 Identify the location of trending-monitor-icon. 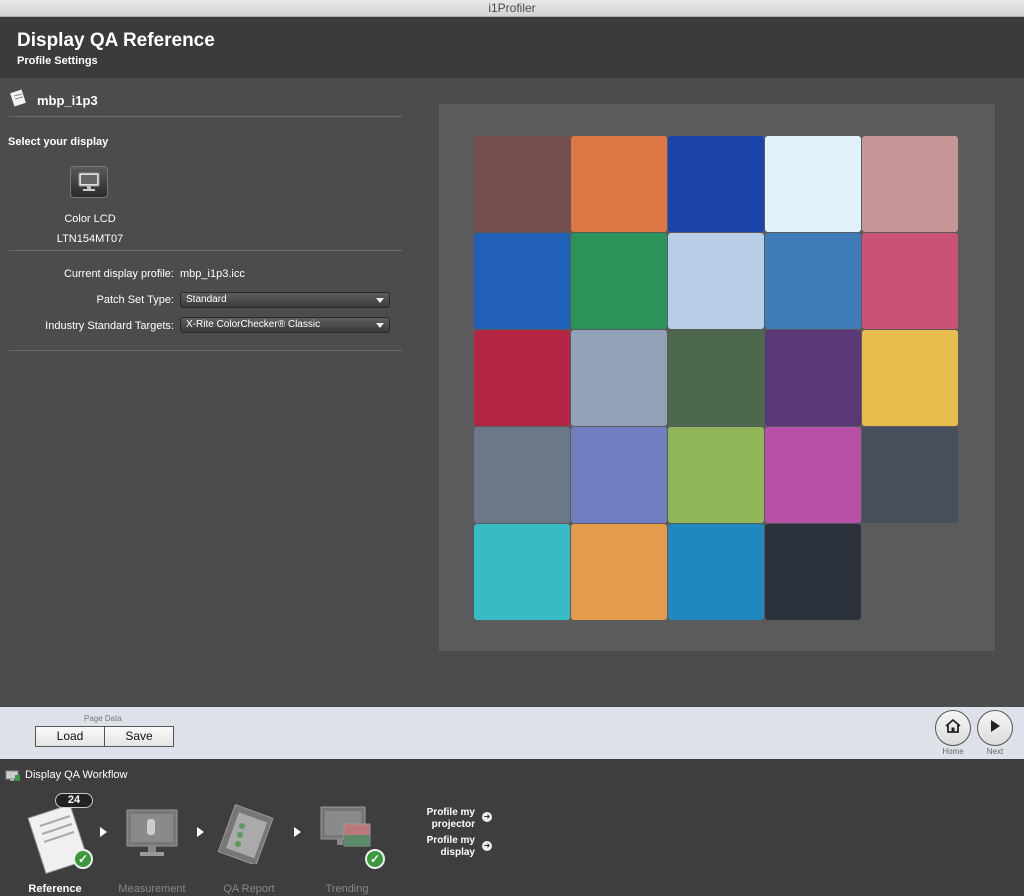
(346, 832).